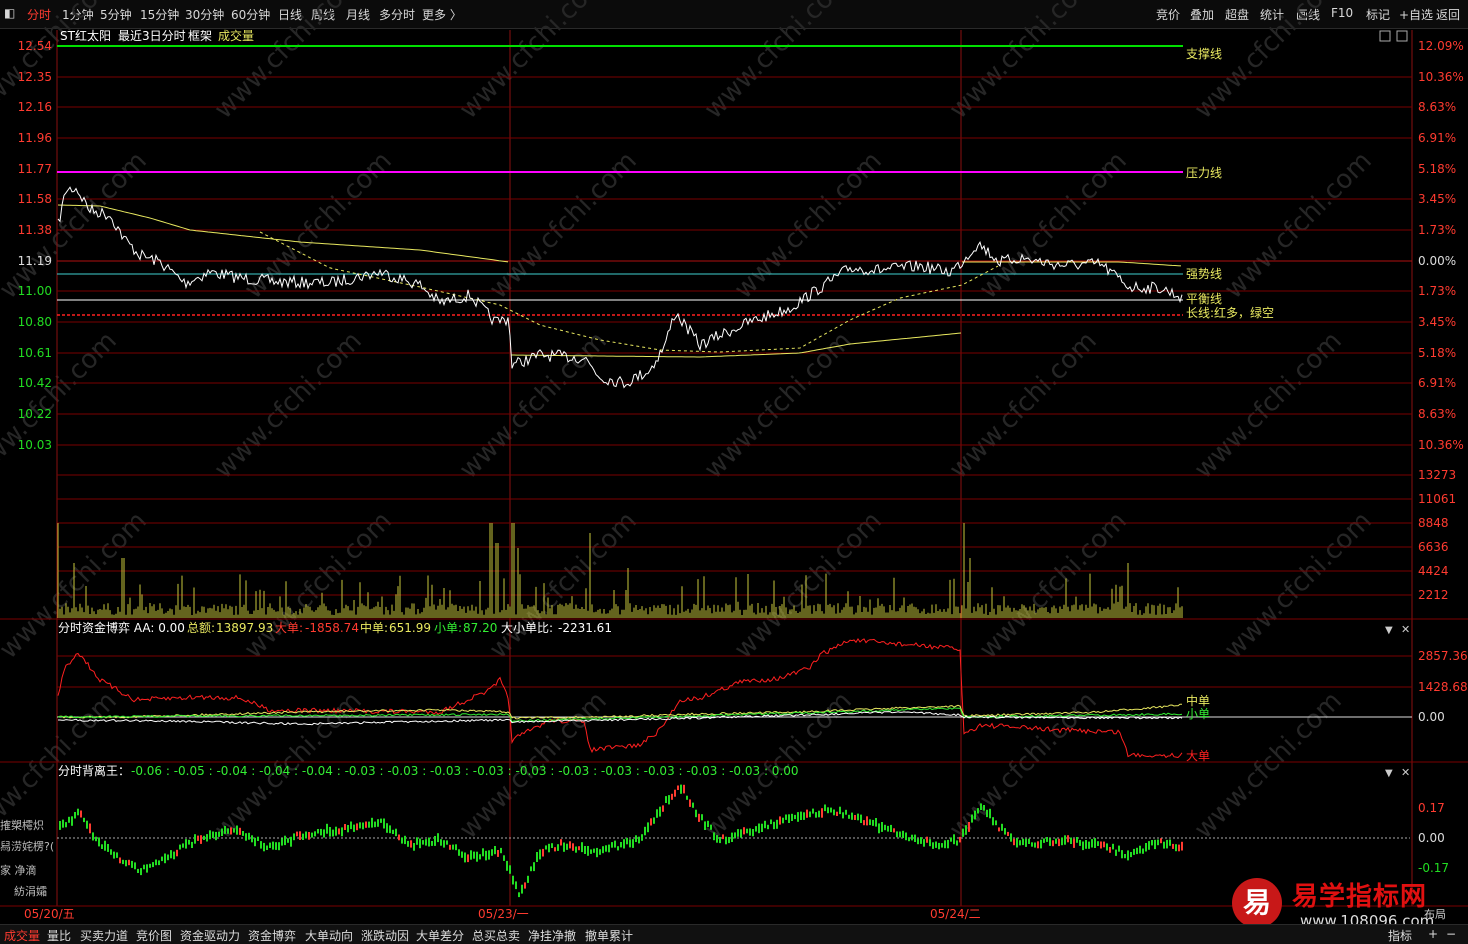 The image size is (1468, 944). Describe the element at coordinates (1198, 714) in the screenshot. I see `small-label: 小单` at that location.